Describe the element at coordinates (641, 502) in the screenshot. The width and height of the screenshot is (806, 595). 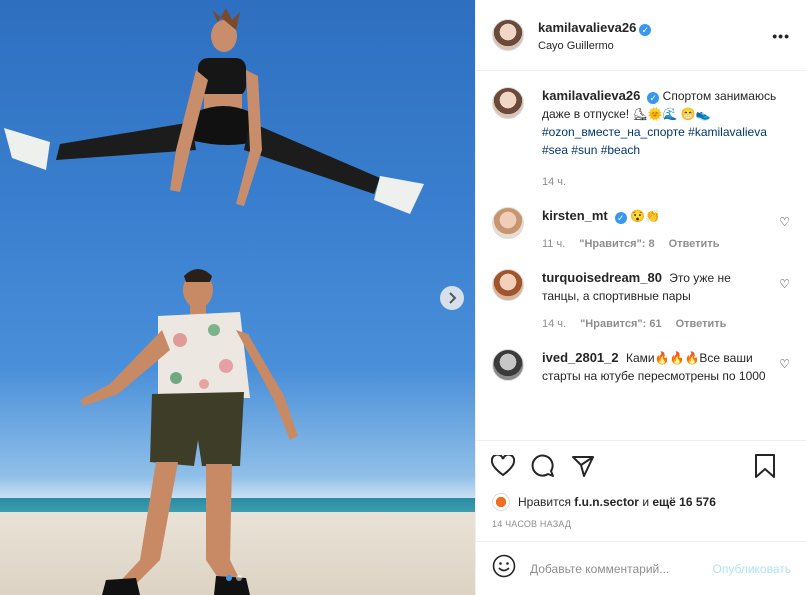
I see `likes-summary: Нравится f.u.n.sector и ещё 16 576` at that location.